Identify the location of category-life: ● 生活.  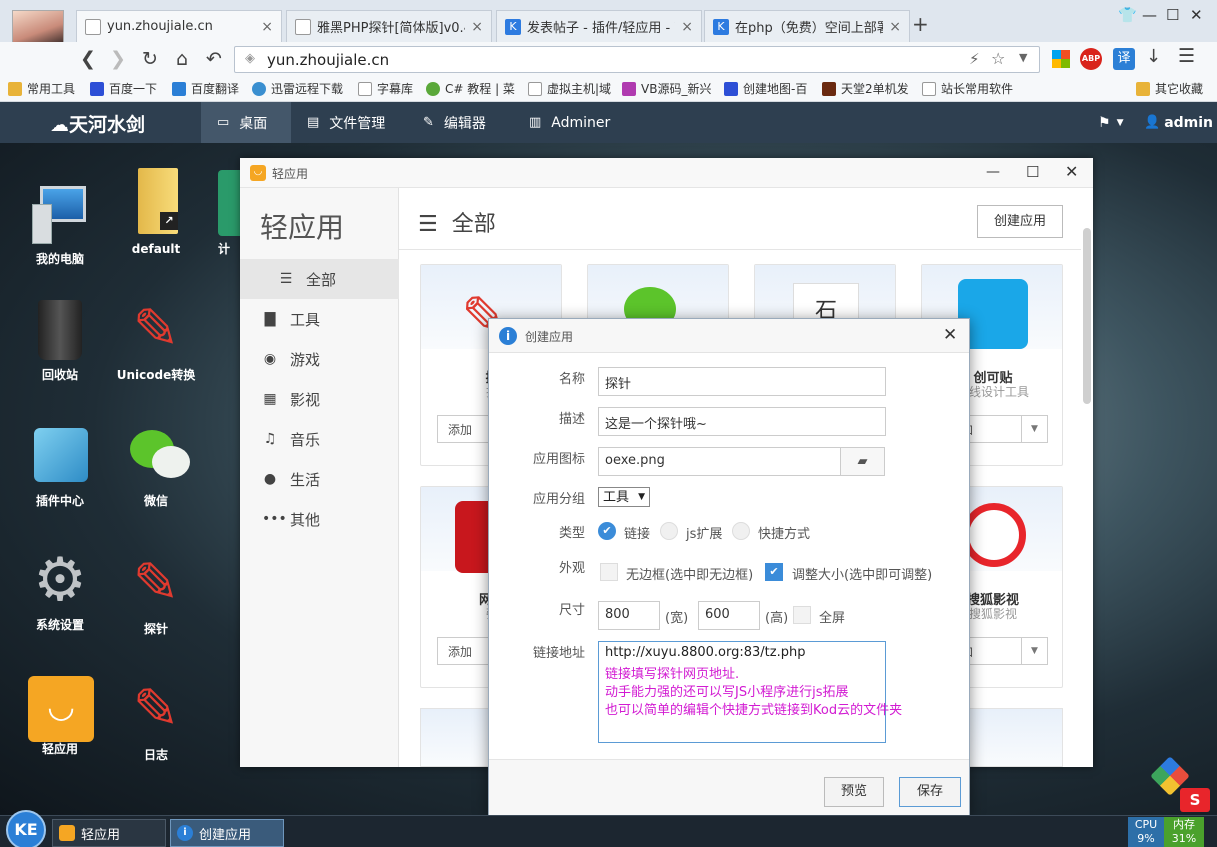
(319, 479).